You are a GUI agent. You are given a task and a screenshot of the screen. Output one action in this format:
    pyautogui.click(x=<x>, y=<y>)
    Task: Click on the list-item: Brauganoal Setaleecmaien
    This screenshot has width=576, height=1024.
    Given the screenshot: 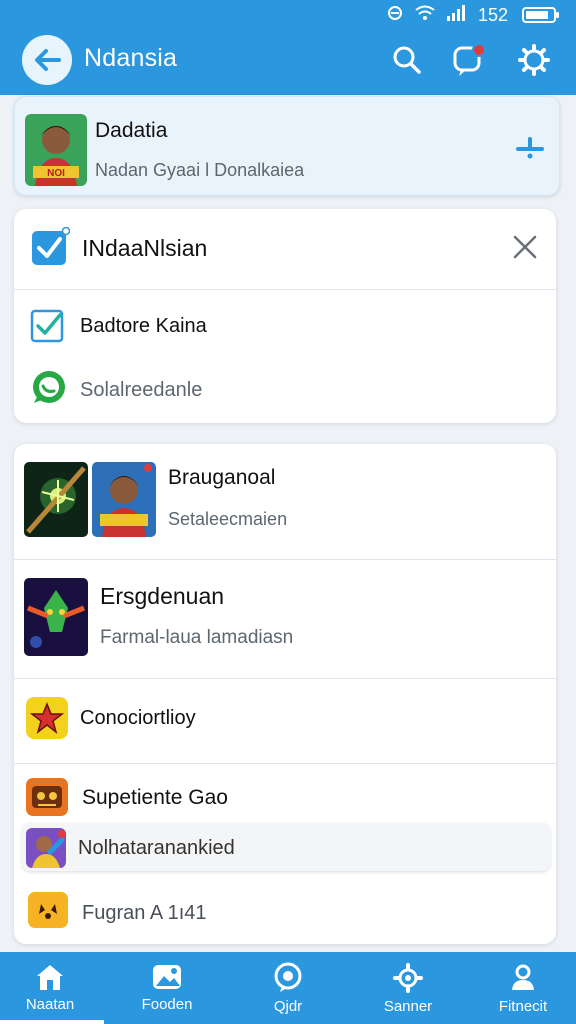 What is the action you would take?
    pyautogui.click(x=285, y=501)
    